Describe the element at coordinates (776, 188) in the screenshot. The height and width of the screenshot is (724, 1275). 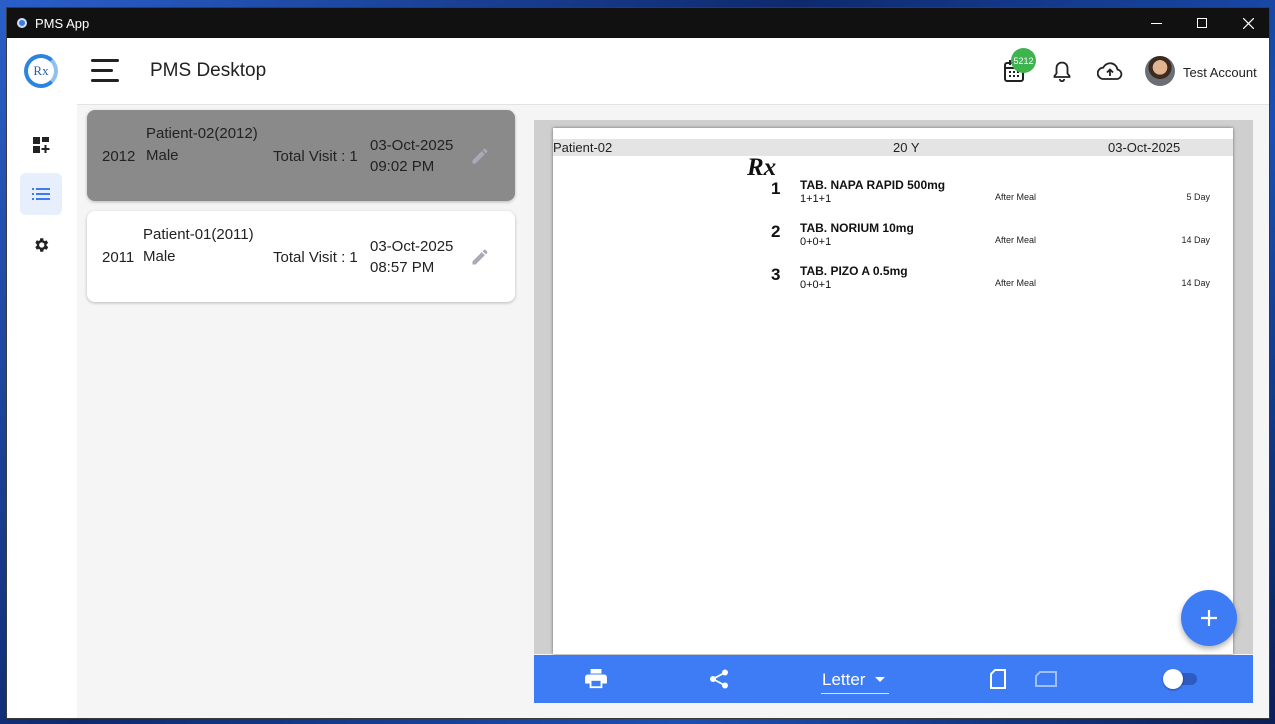
I see `medicine-number: 1` at that location.